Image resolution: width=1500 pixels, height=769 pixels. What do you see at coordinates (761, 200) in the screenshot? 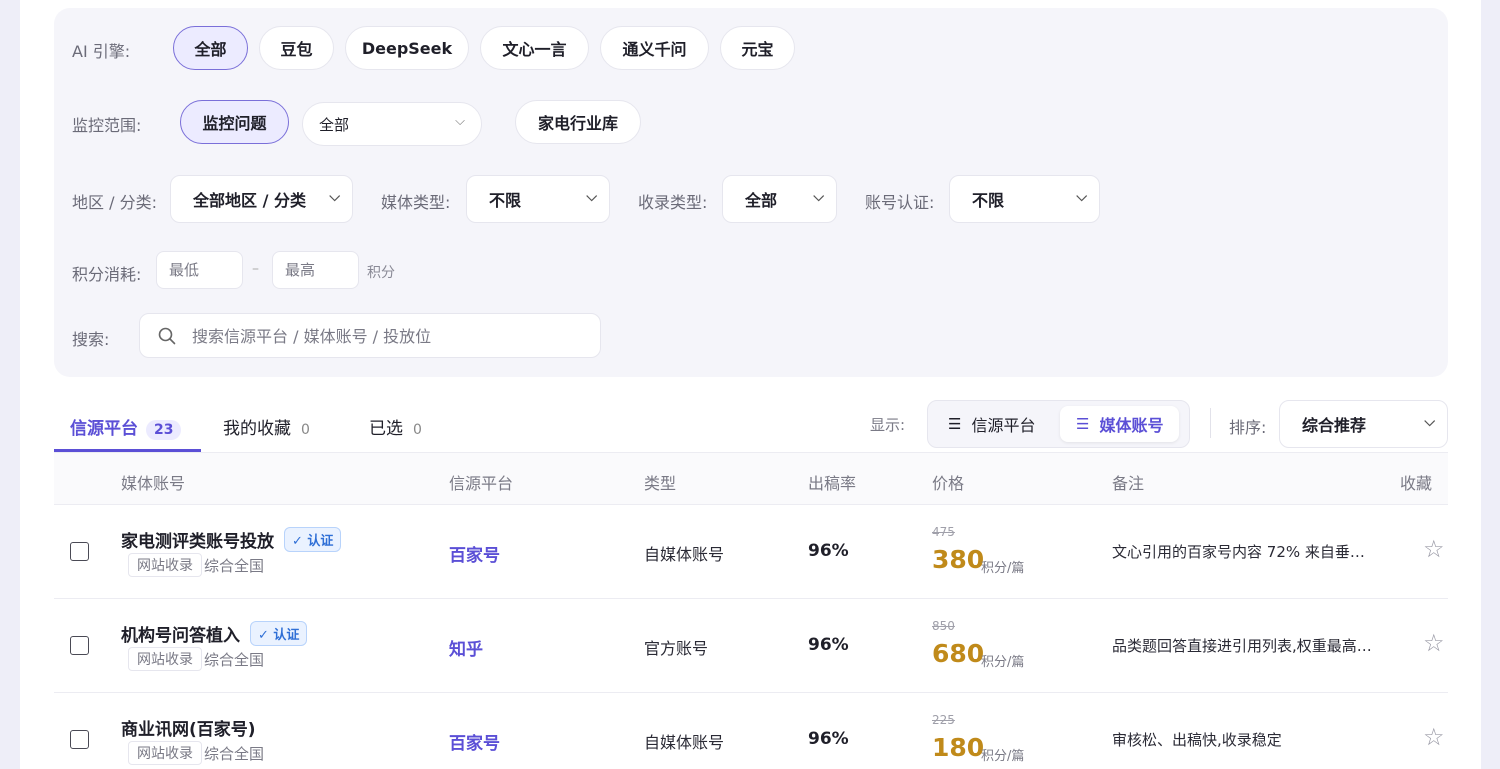
I see `index-type-select-value: 全部` at bounding box center [761, 200].